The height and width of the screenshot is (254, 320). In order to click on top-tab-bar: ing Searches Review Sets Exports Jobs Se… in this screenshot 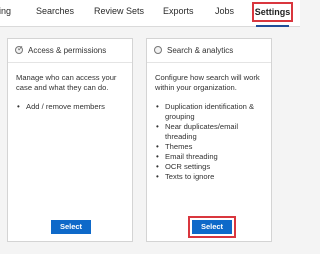, I will do `click(150, 13)`.